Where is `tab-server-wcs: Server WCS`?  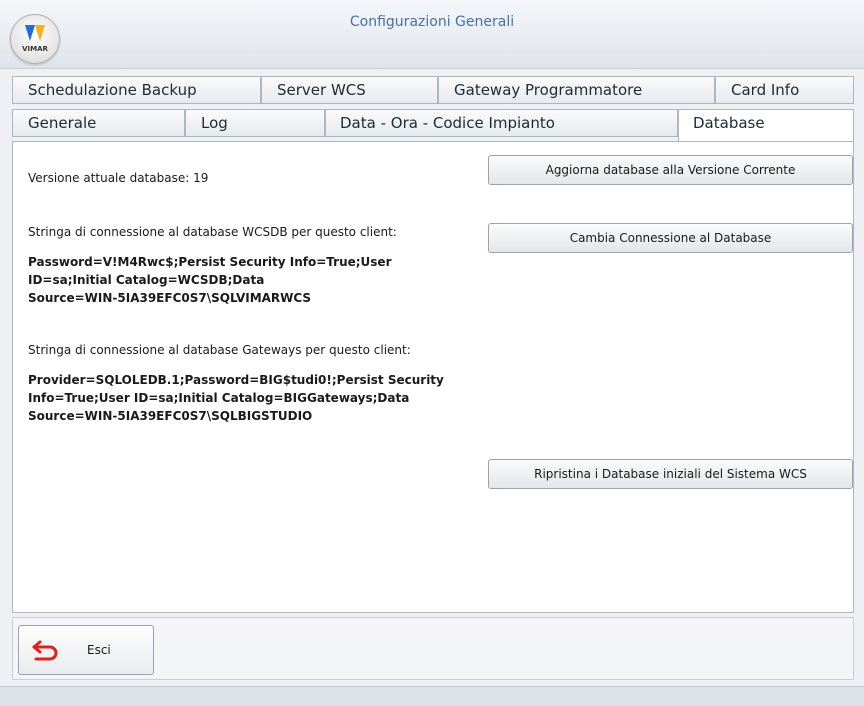 tab-server-wcs: Server WCS is located at coordinates (349, 90).